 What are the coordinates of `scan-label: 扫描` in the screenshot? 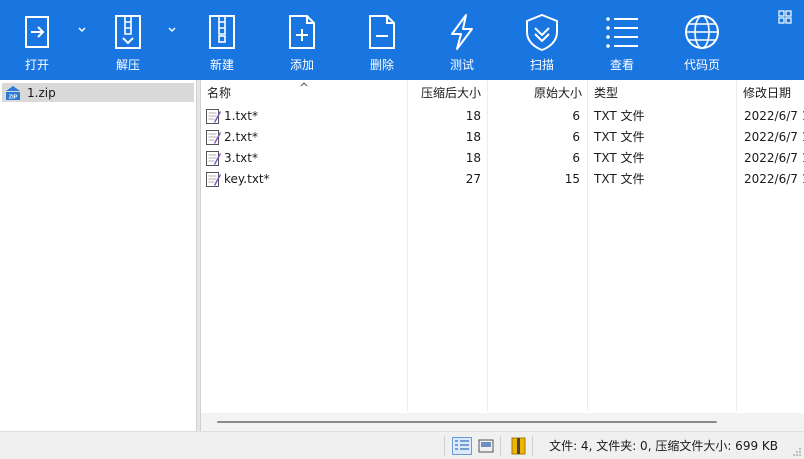 It's located at (541, 65).